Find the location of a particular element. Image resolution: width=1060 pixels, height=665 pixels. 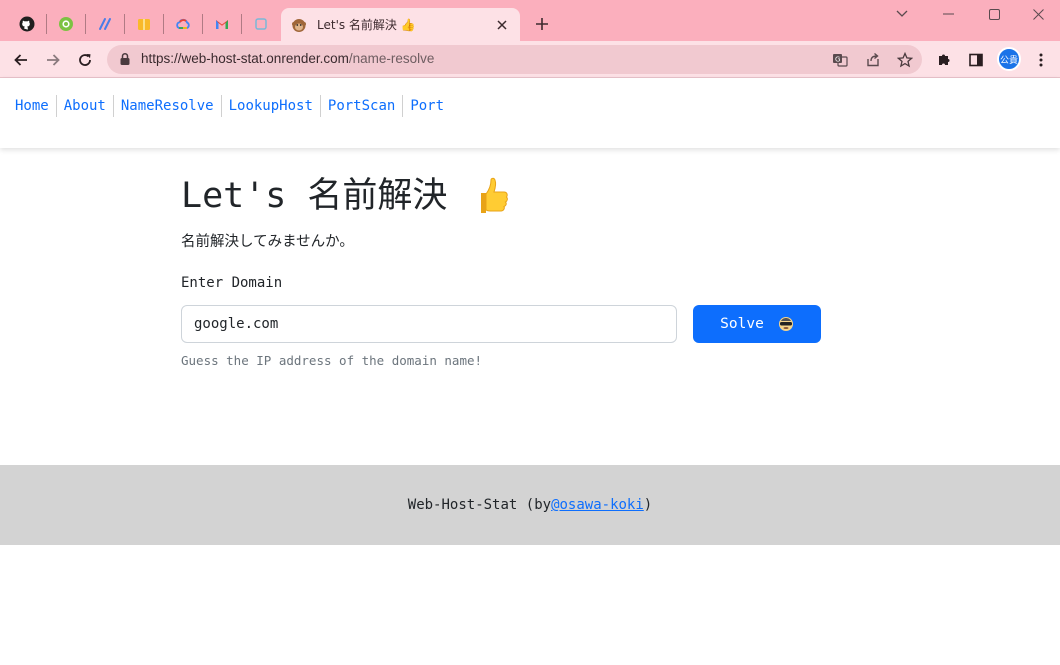

close-window-button is located at coordinates (1037, 14).